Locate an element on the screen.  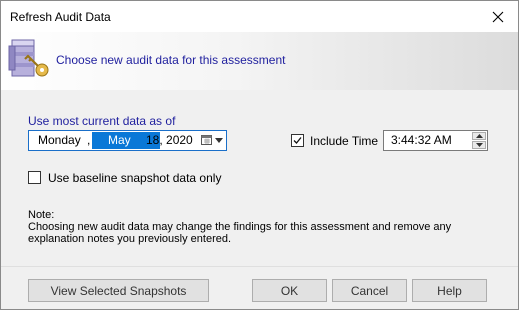
include-time-checkbox is located at coordinates (297, 140).